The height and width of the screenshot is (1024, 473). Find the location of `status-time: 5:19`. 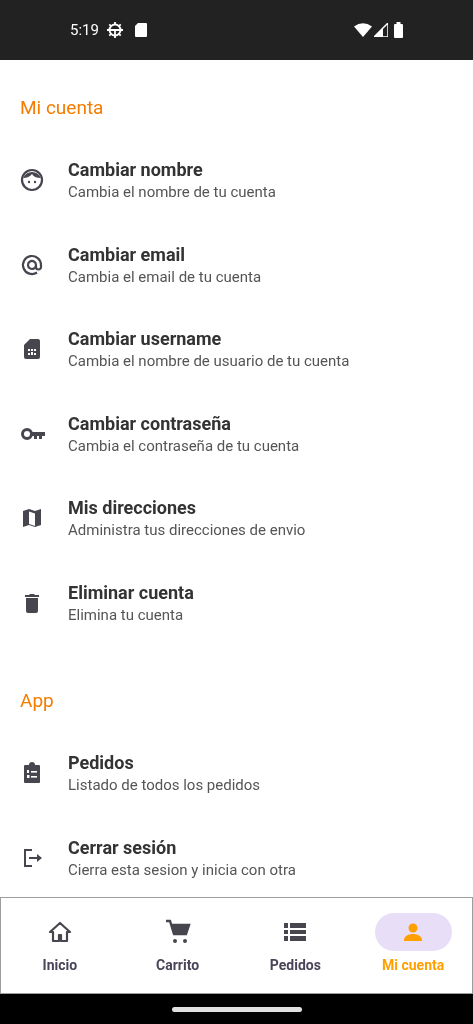

status-time: 5:19 is located at coordinates (84, 30).